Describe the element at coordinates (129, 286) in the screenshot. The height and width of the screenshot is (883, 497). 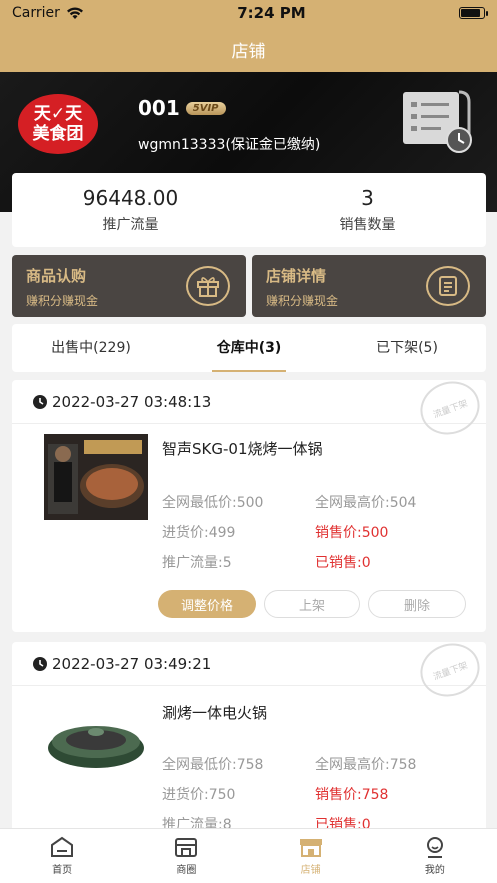
I see `product-subscription-card: 商品认购 赚积分赚现金` at that location.